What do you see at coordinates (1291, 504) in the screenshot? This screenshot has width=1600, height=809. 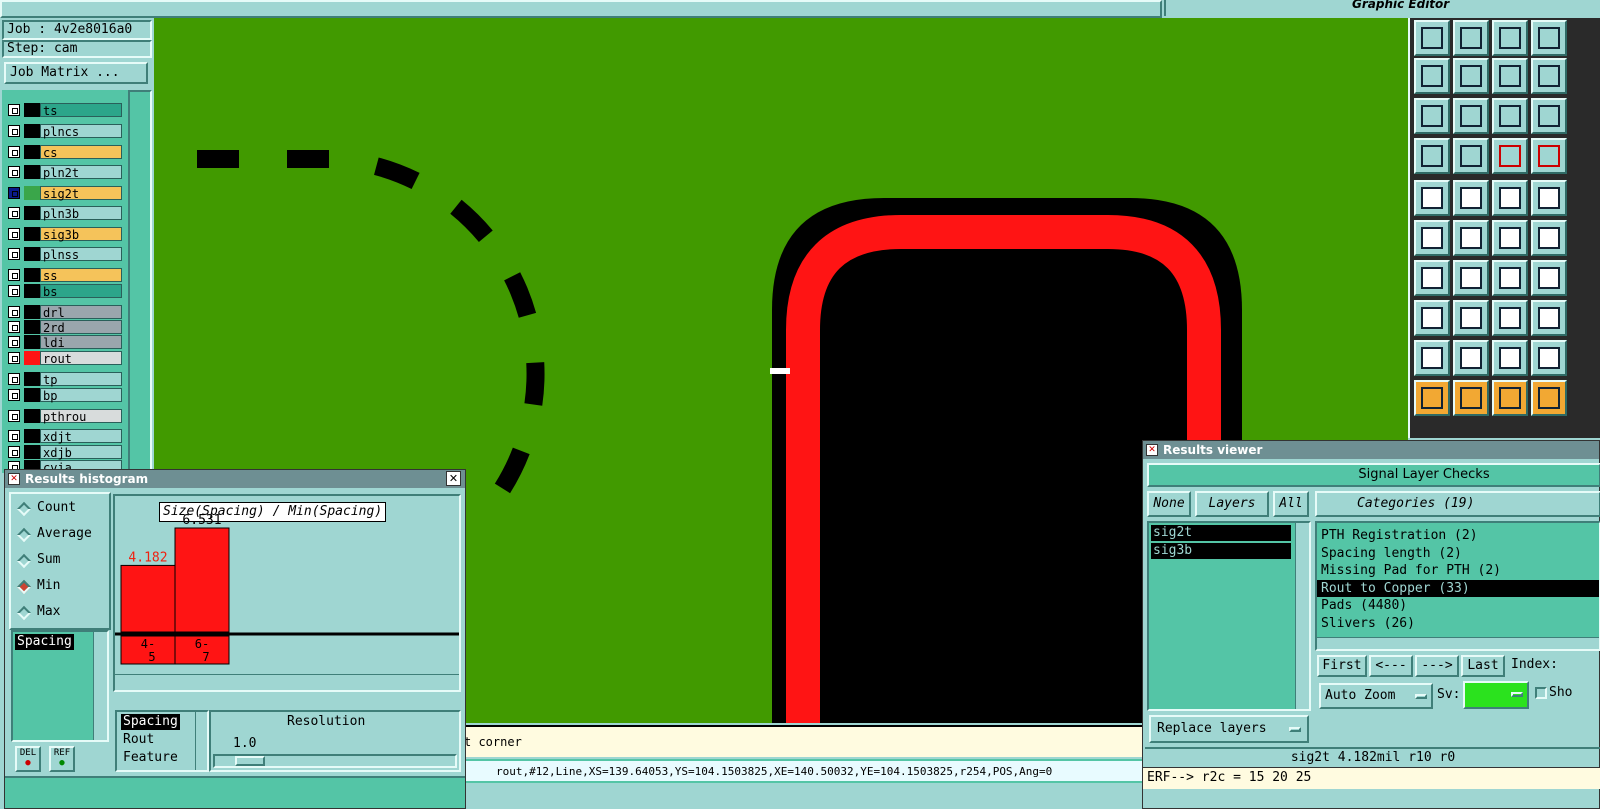 I see `all-button: All` at bounding box center [1291, 504].